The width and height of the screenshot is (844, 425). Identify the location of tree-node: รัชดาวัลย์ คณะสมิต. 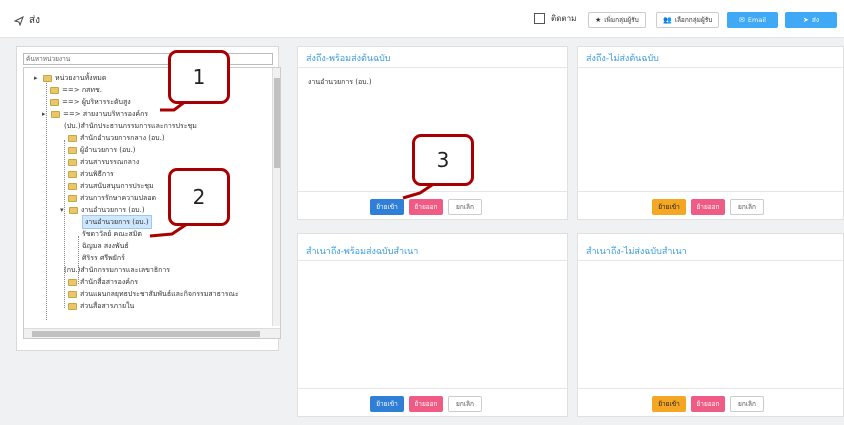
(112, 234).